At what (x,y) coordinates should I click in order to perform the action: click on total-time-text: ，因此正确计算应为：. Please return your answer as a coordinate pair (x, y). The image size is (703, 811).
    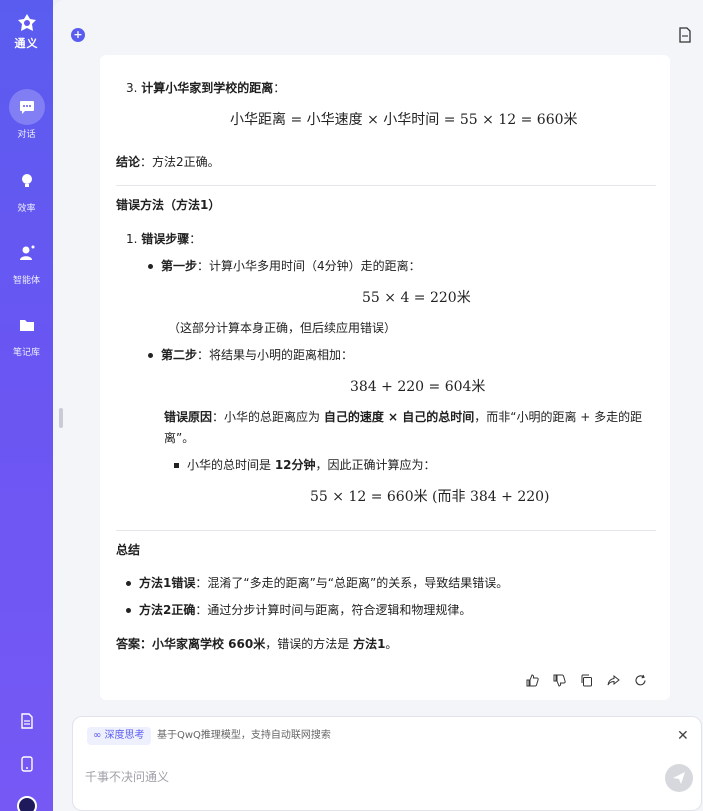
    Looking at the image, I should click on (375, 465).